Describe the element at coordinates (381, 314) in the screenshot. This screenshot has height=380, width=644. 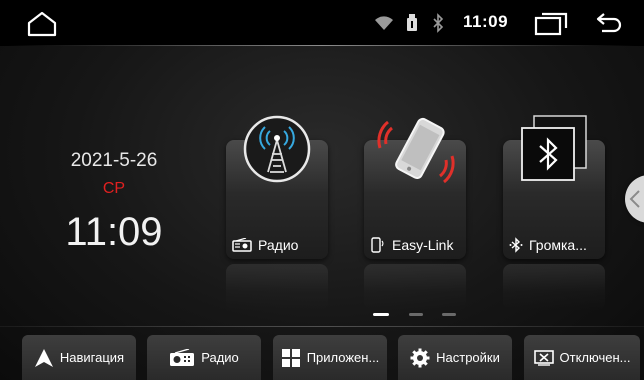
I see `page-indicator-active` at that location.